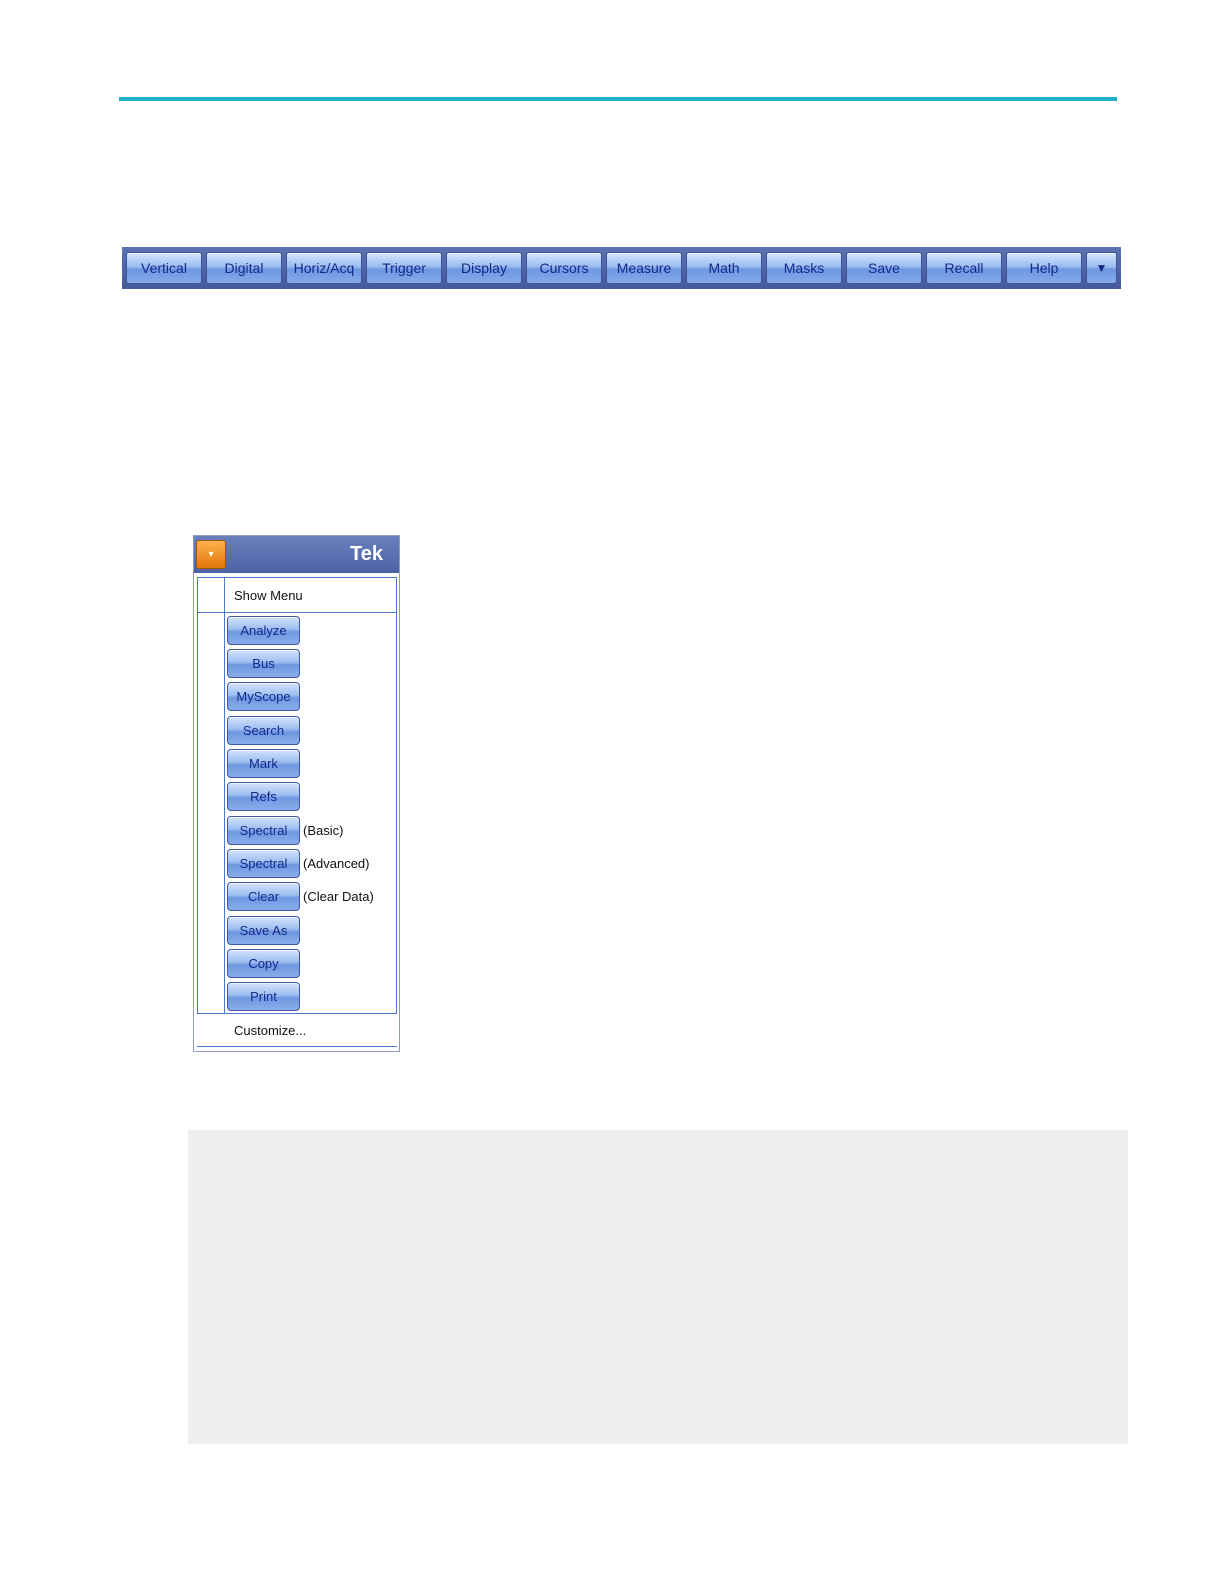 Image resolution: width=1224 pixels, height=1584 pixels. Describe the element at coordinates (618, 99) in the screenshot. I see `header-rule` at that location.